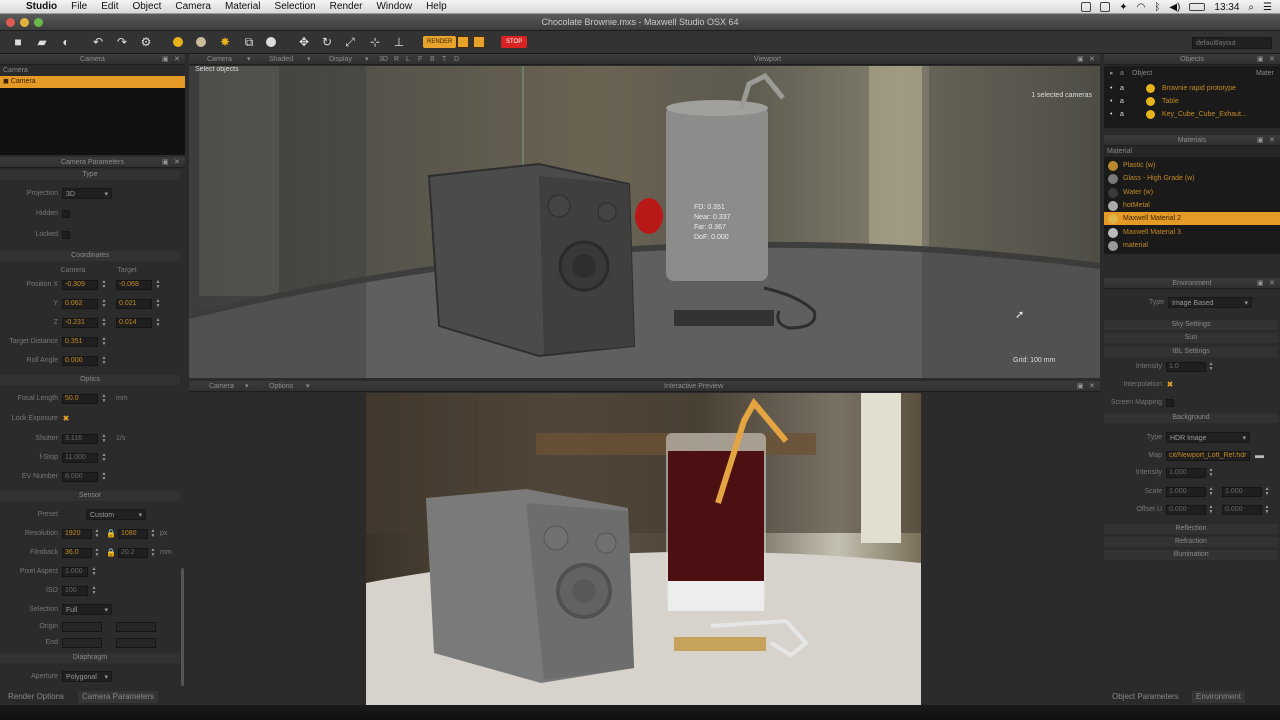  Describe the element at coordinates (90, 256) in the screenshot. I see `coordinates-section: Coordinates` at that location.